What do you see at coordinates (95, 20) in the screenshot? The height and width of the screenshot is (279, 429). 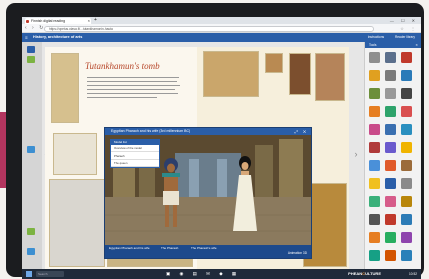 I see `new-tab-icon: +` at bounding box center [95, 20].